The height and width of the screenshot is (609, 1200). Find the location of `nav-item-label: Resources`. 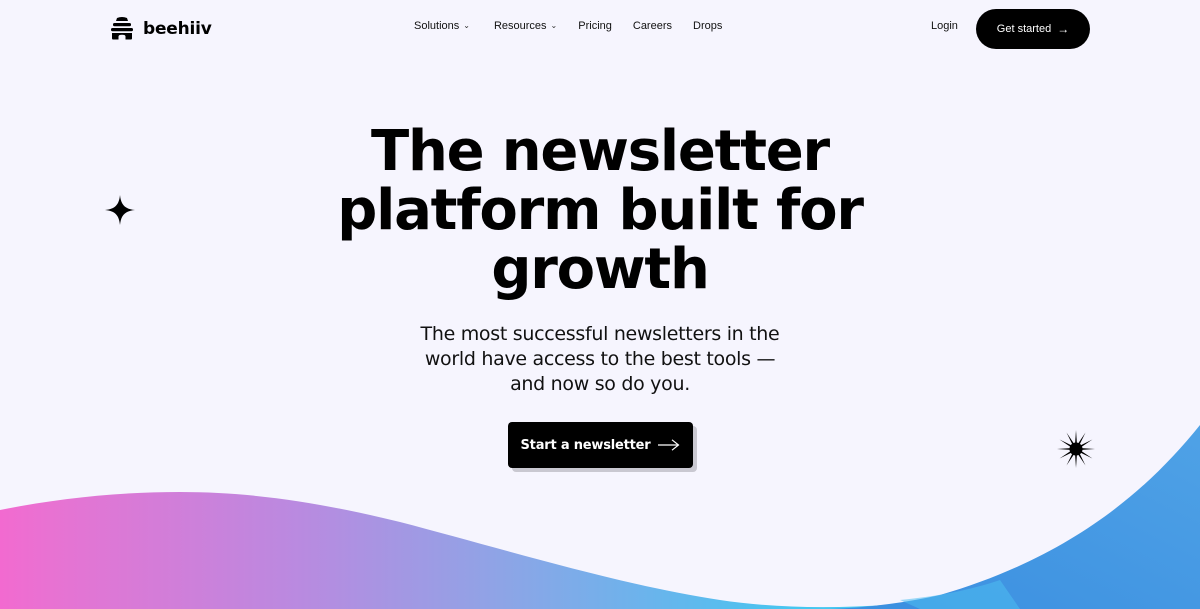

nav-item-label: Resources is located at coordinates (520, 26).